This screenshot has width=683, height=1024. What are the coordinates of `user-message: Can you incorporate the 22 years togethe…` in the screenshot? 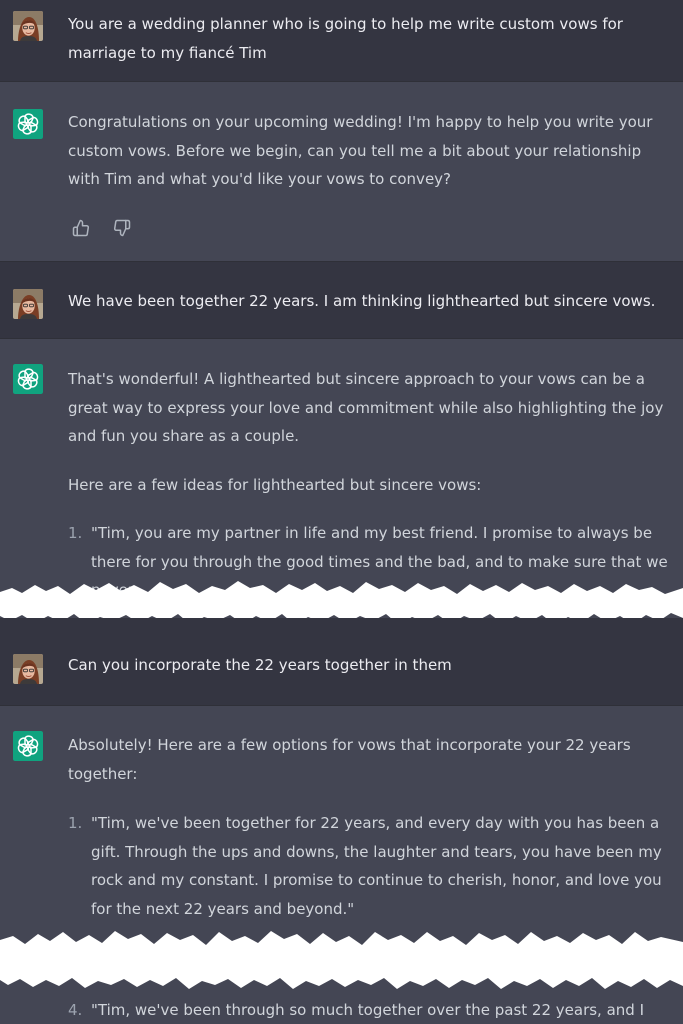 It's located at (341, 662).